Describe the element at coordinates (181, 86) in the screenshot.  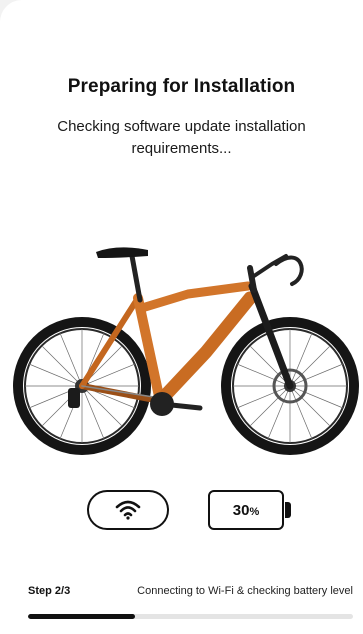
I see `page-title: Preparing for Installation` at that location.